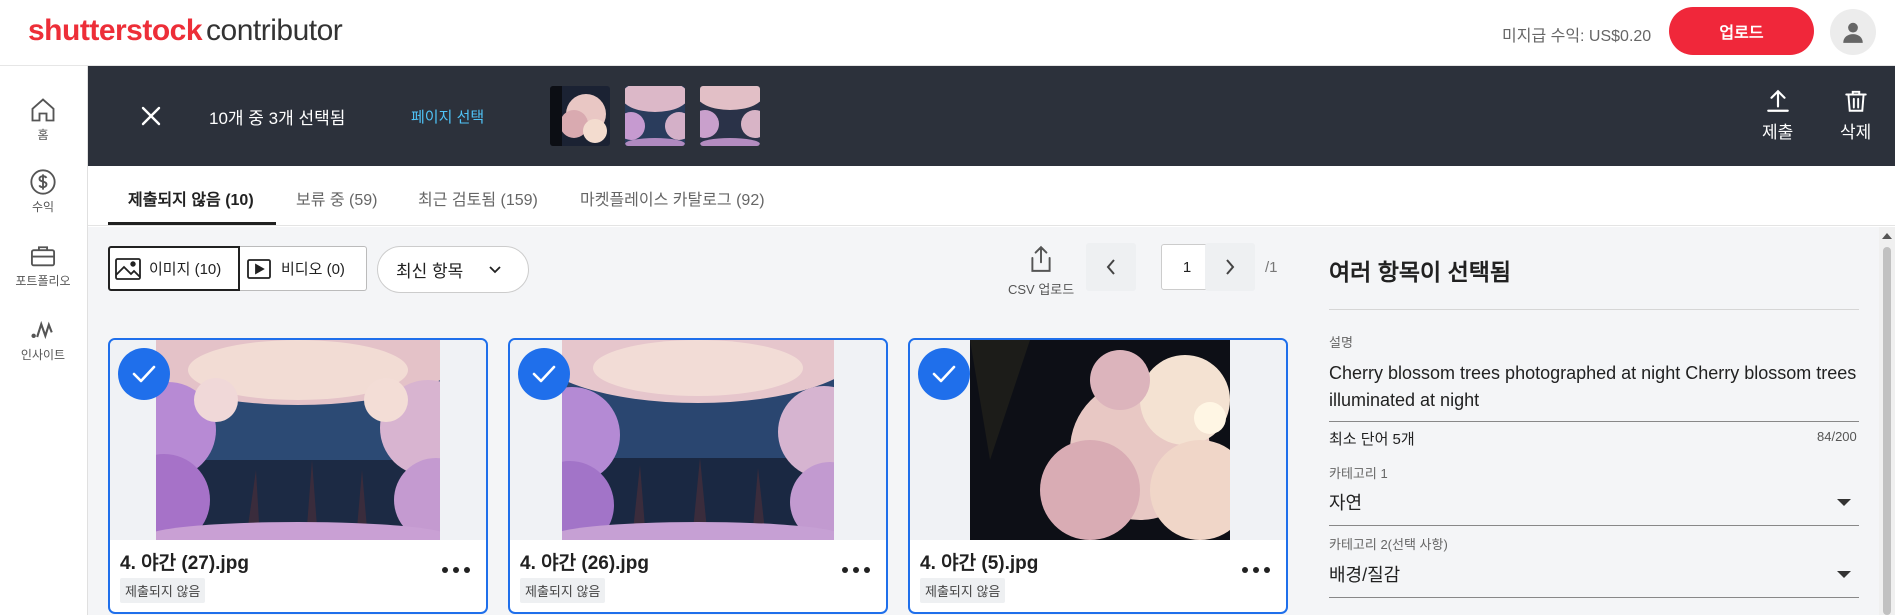  What do you see at coordinates (1594, 309) in the screenshot?
I see `divider` at bounding box center [1594, 309].